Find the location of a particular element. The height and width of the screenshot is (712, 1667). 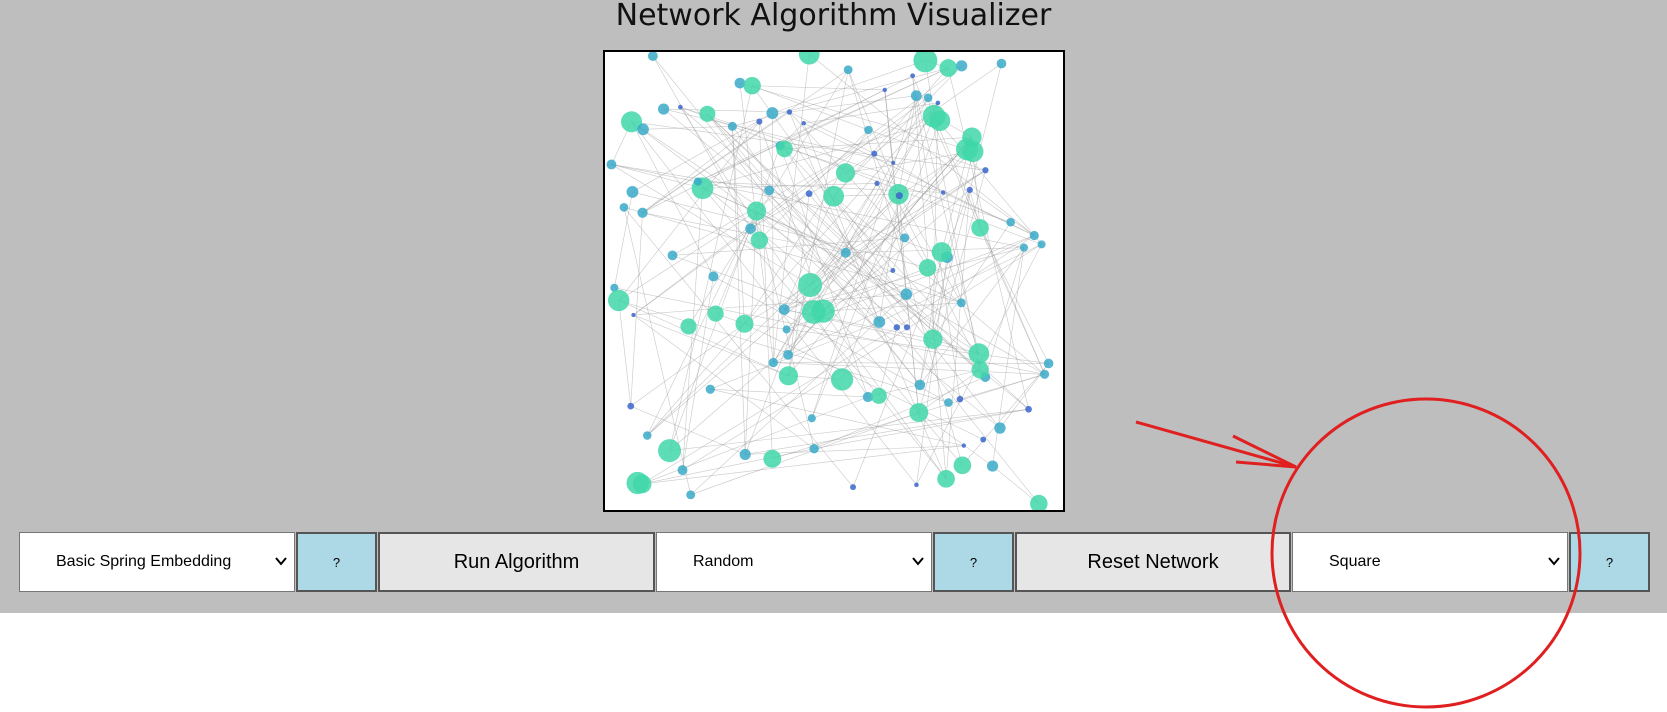

reset-network-button: Reset Network is located at coordinates (1153, 562).